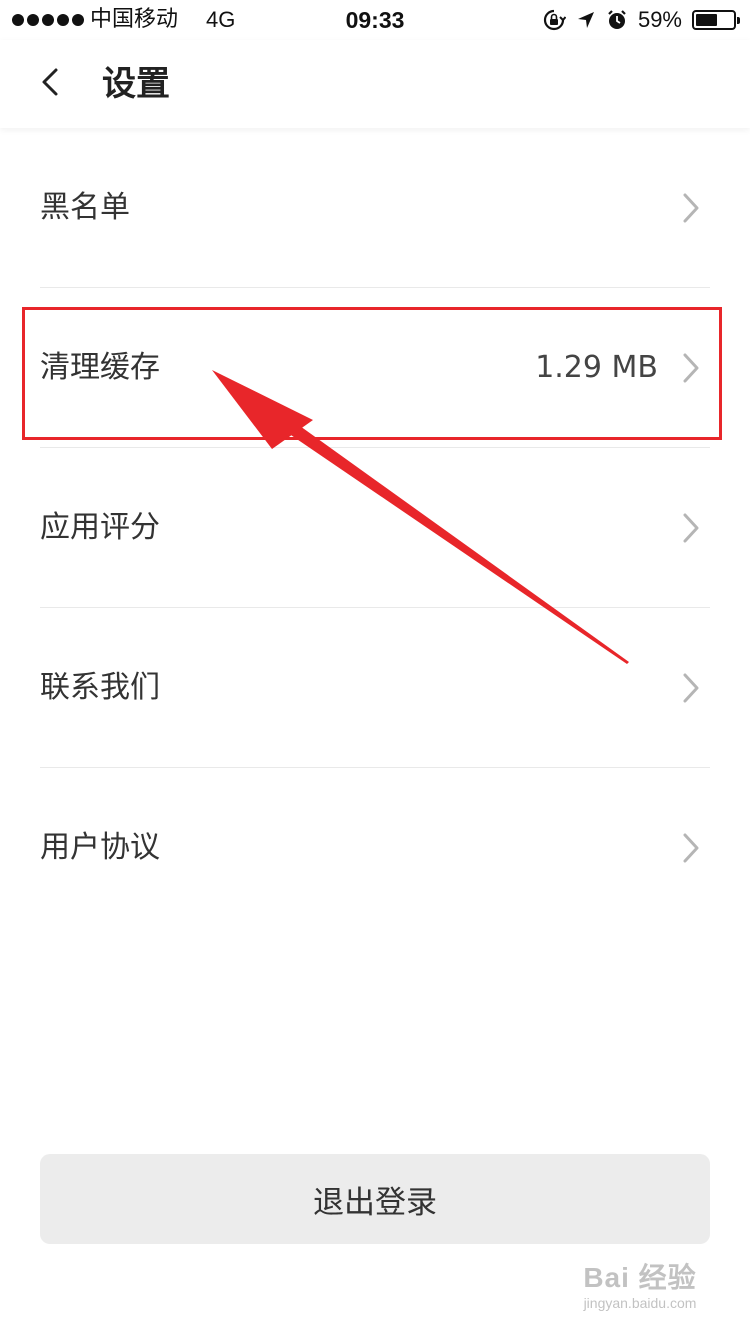  I want to click on alarm-clock-icon, so click(617, 20).